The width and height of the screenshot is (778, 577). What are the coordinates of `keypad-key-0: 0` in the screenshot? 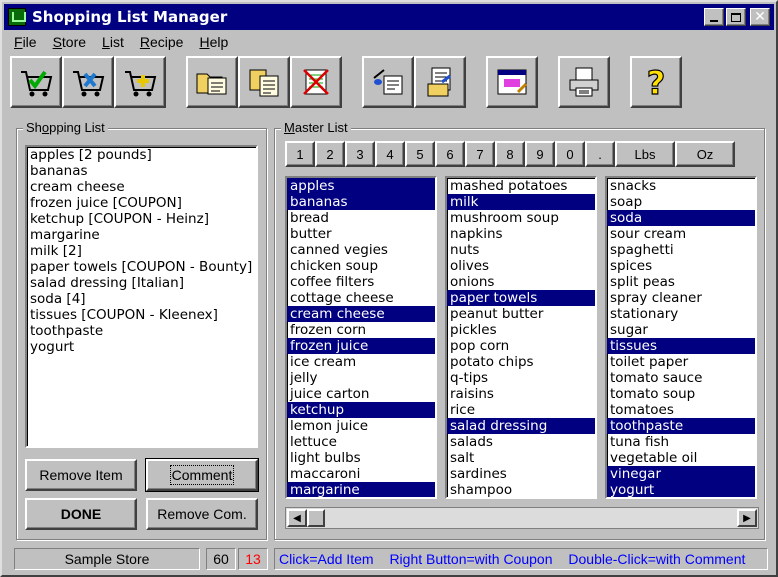 It's located at (570, 154).